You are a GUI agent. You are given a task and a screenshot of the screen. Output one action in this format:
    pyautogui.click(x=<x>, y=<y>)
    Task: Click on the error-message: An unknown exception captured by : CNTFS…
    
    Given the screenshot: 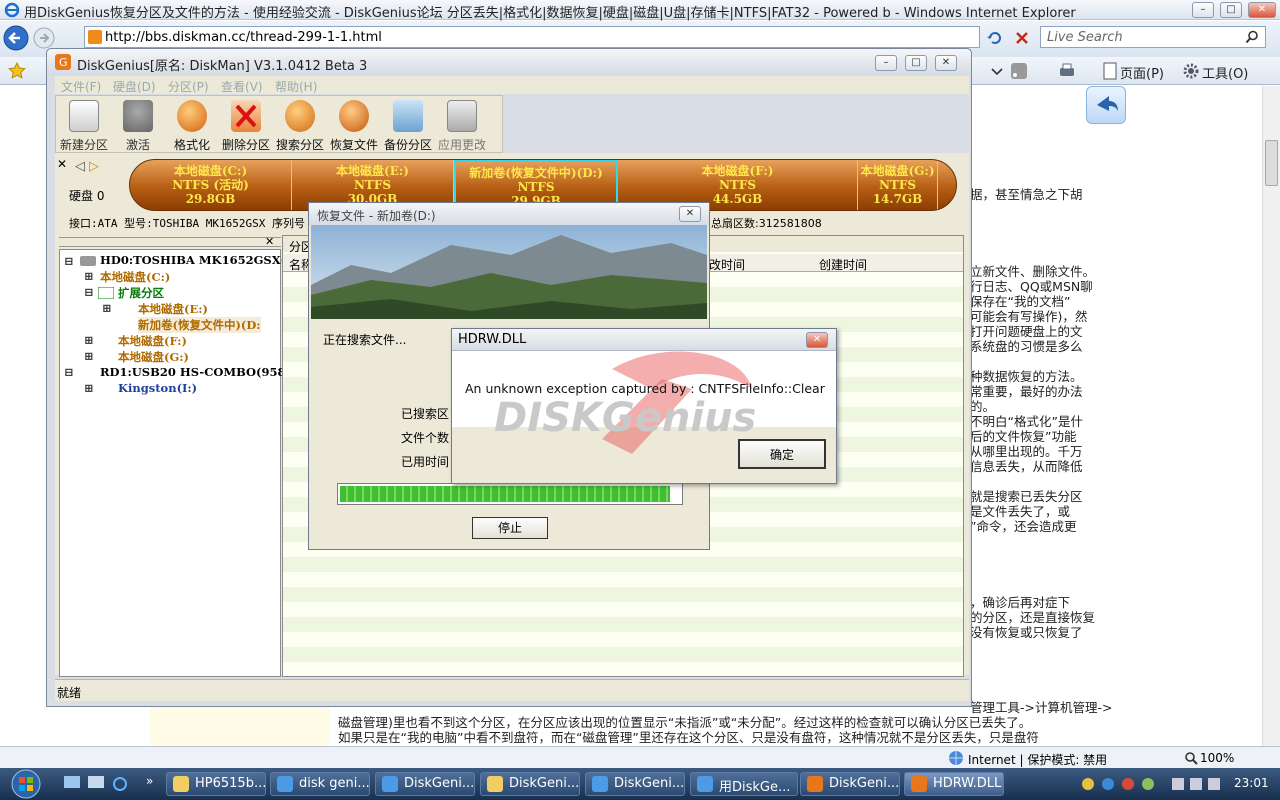 What is the action you would take?
    pyautogui.click(x=645, y=388)
    